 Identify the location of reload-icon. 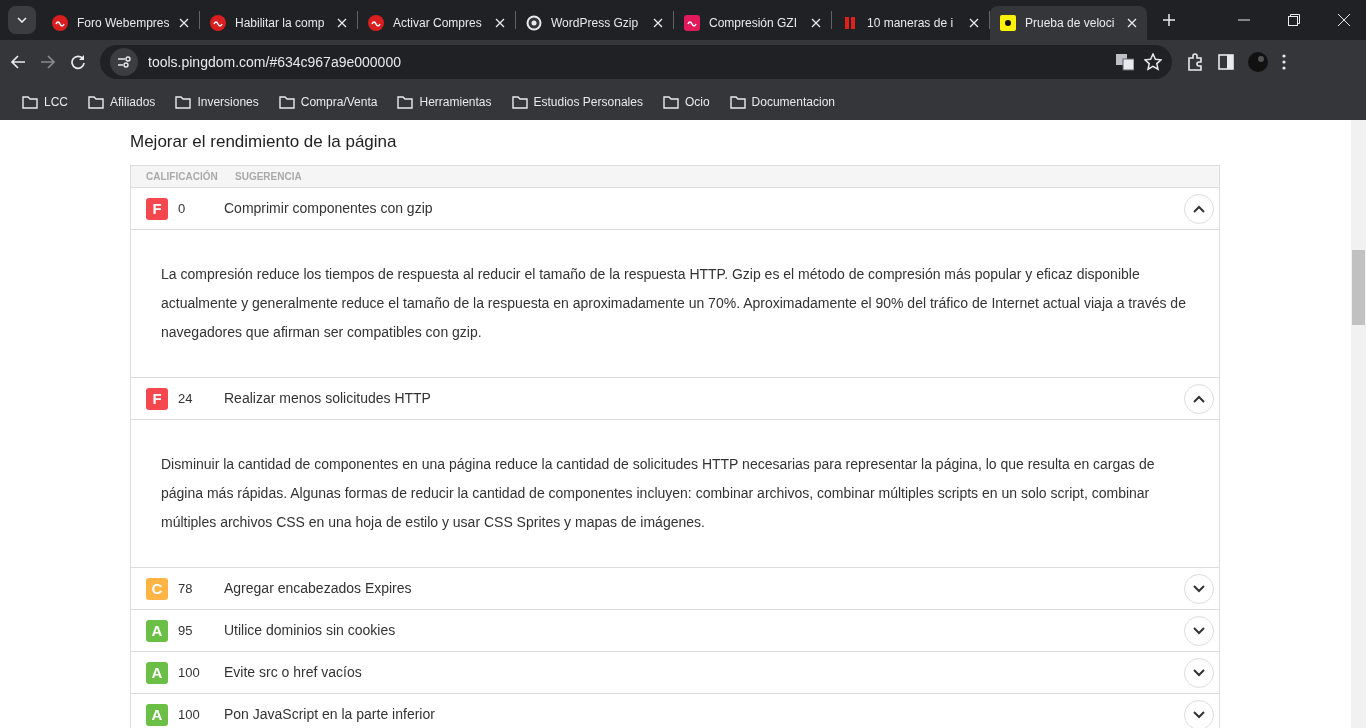
(78, 62).